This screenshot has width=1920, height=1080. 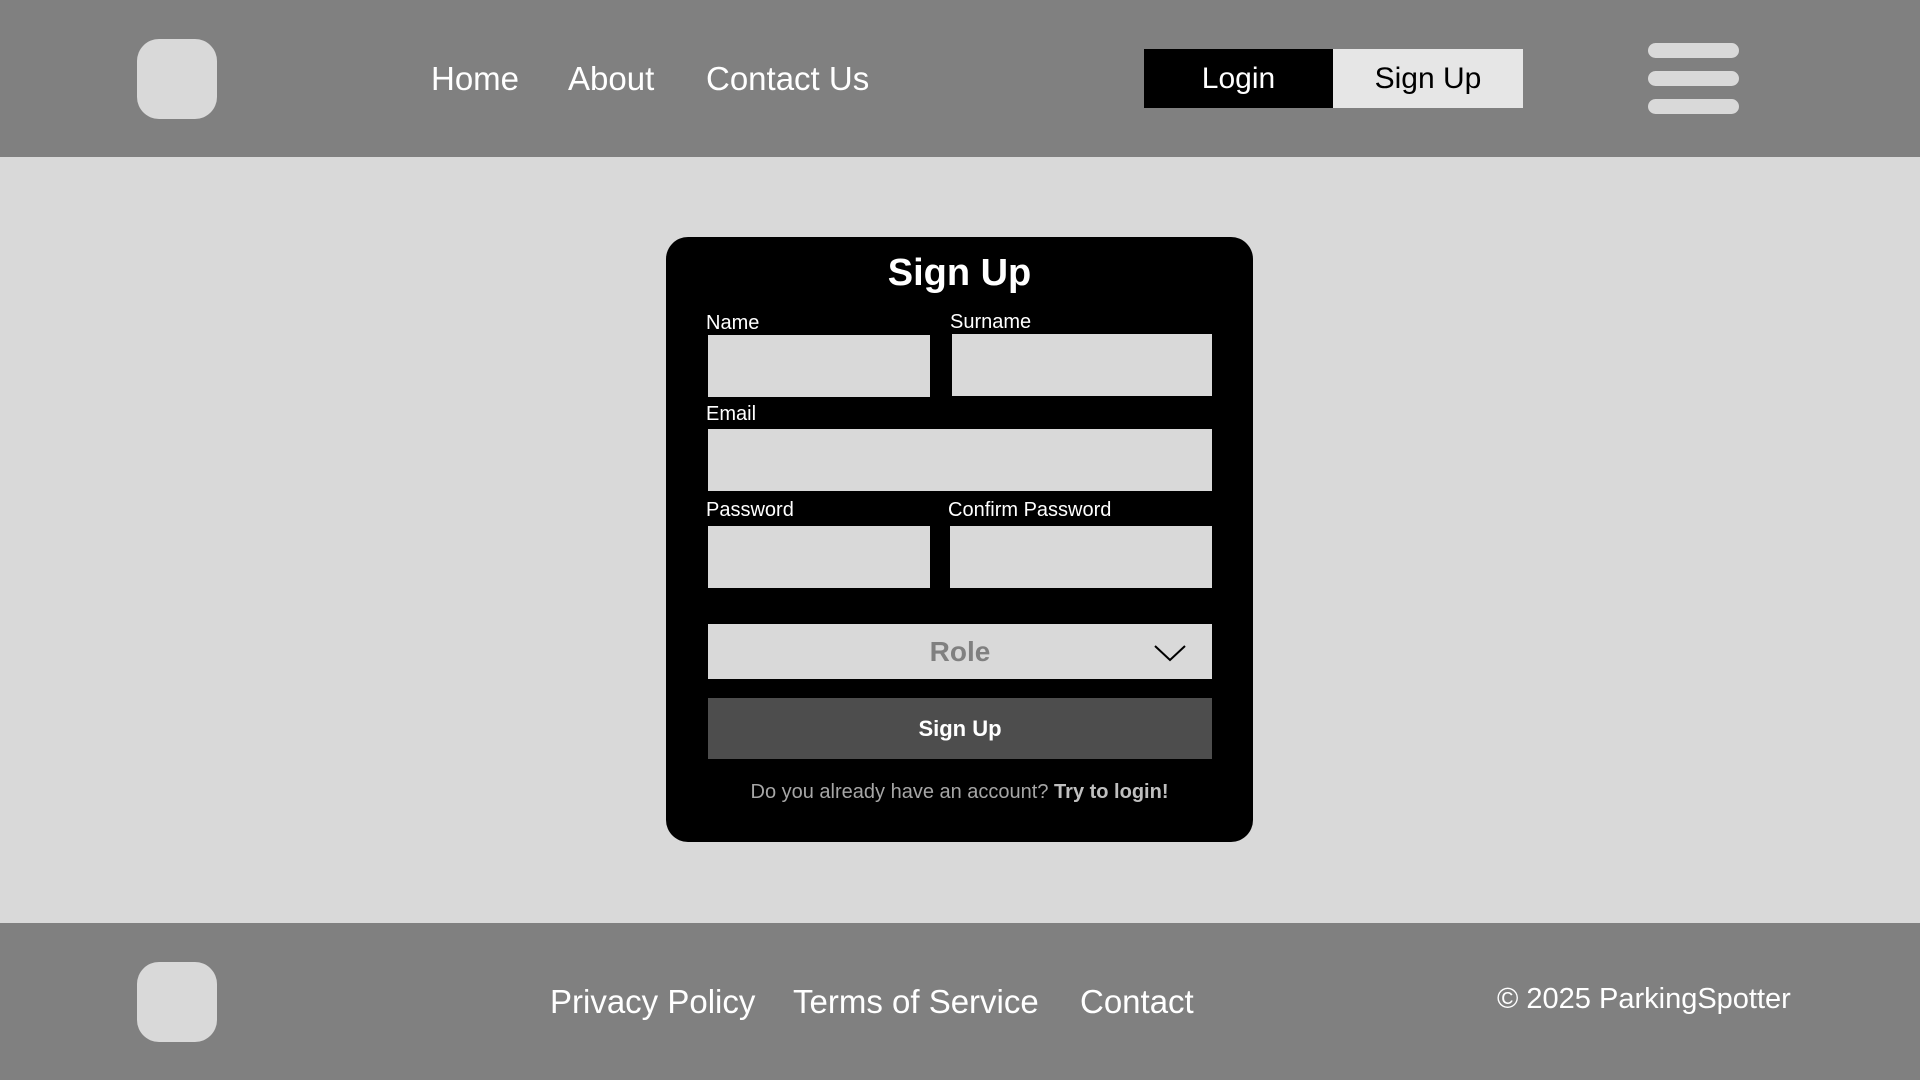 What do you see at coordinates (959, 273) in the screenshot?
I see `form-title: Sign Up` at bounding box center [959, 273].